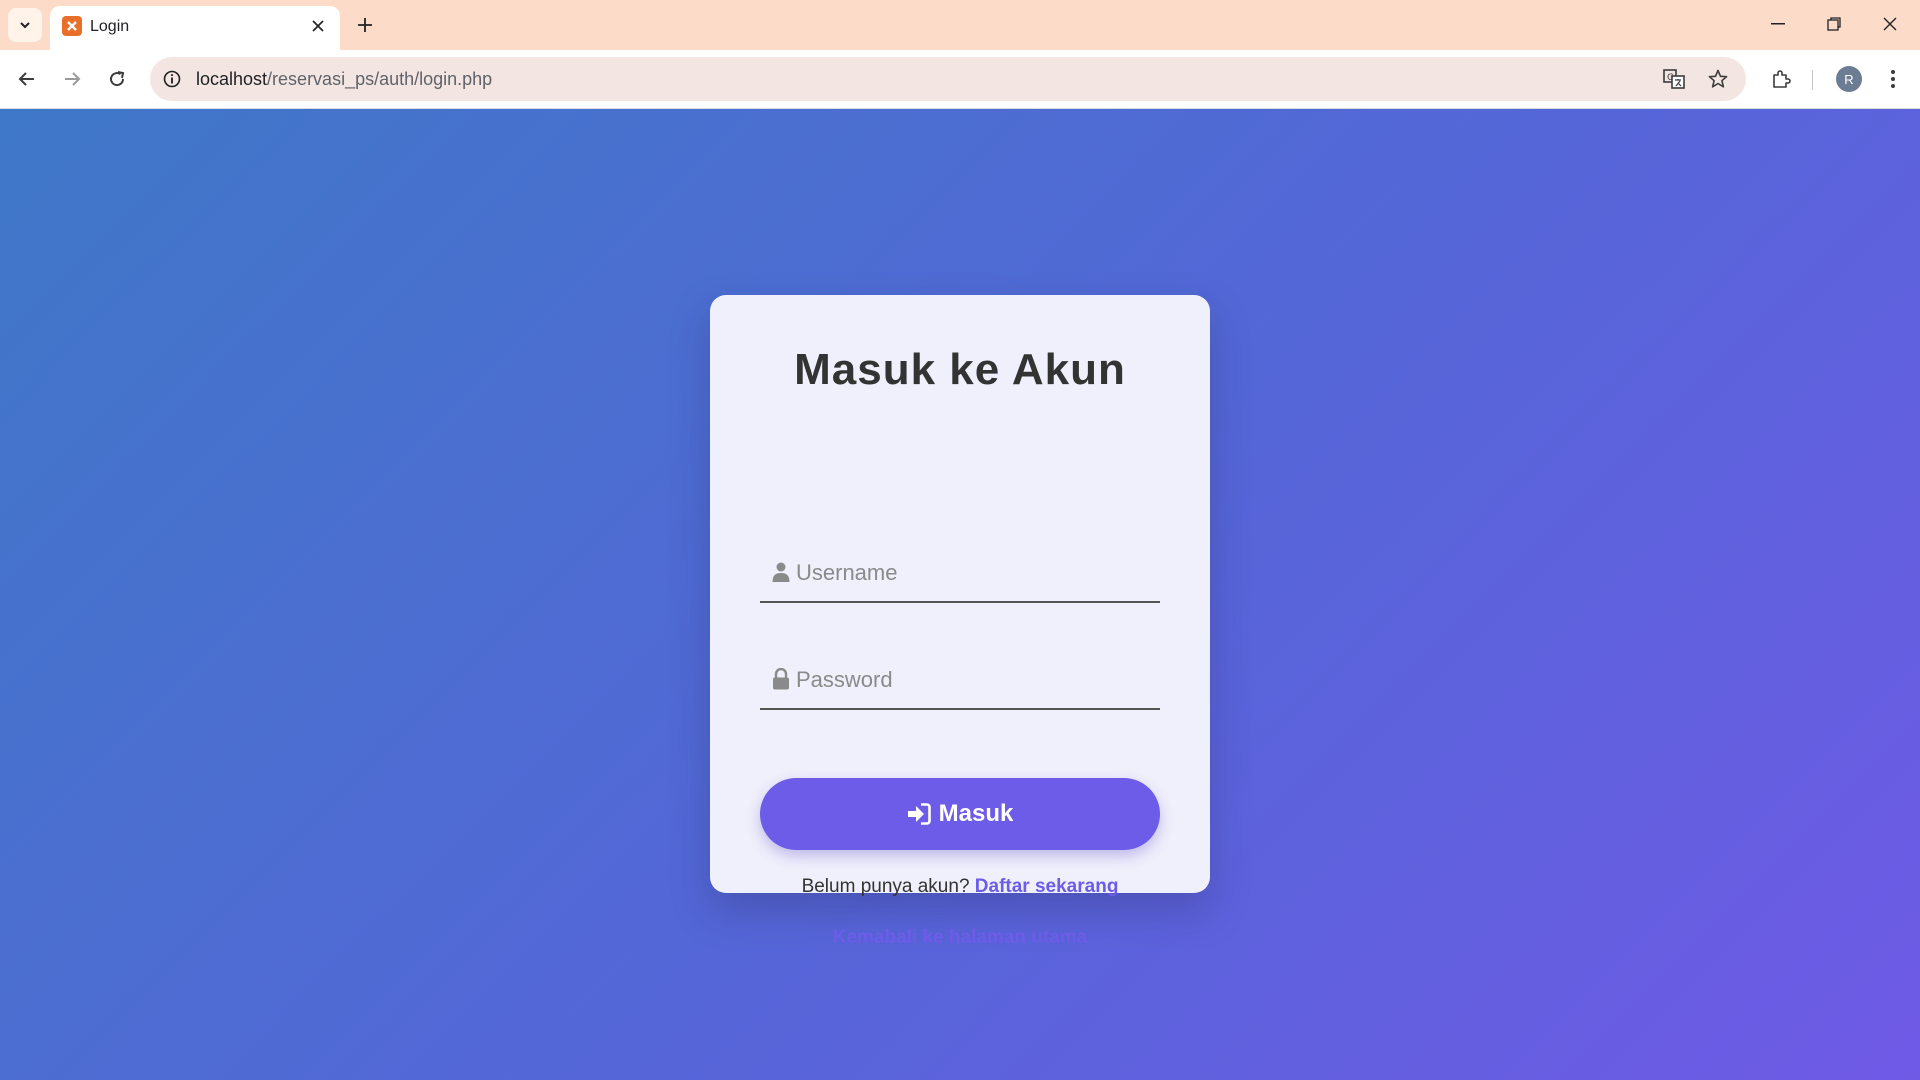 The height and width of the screenshot is (1080, 1920). I want to click on address-bar: localhost/reservasi_ps/auth/login.php G, so click(948, 79).